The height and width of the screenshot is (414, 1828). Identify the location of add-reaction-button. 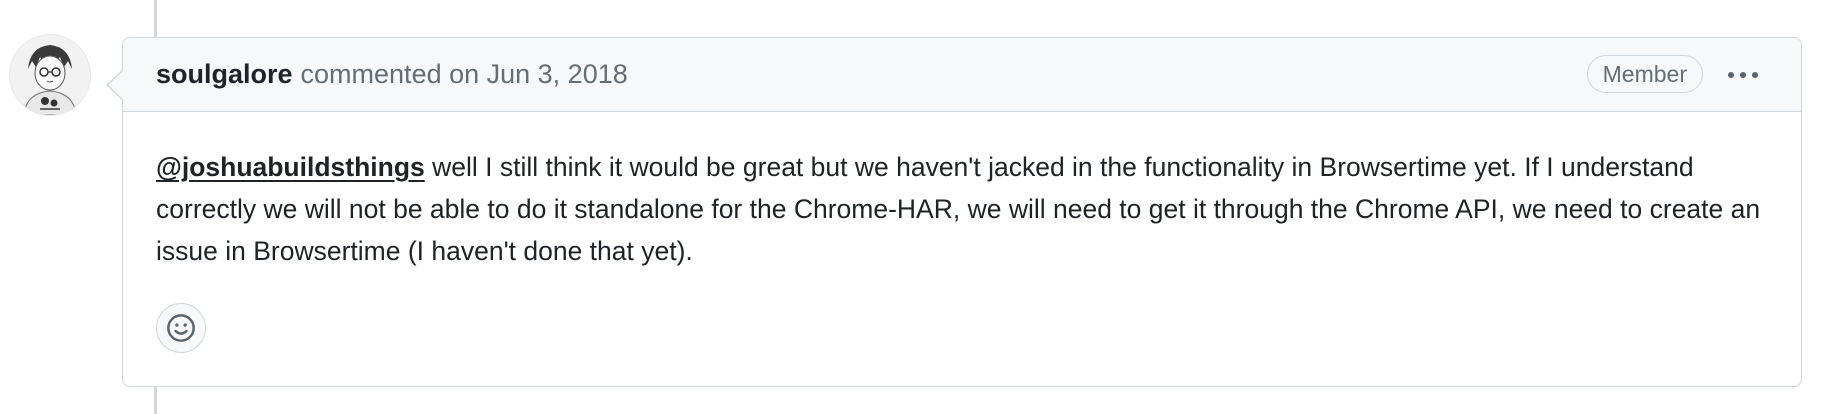
(181, 328).